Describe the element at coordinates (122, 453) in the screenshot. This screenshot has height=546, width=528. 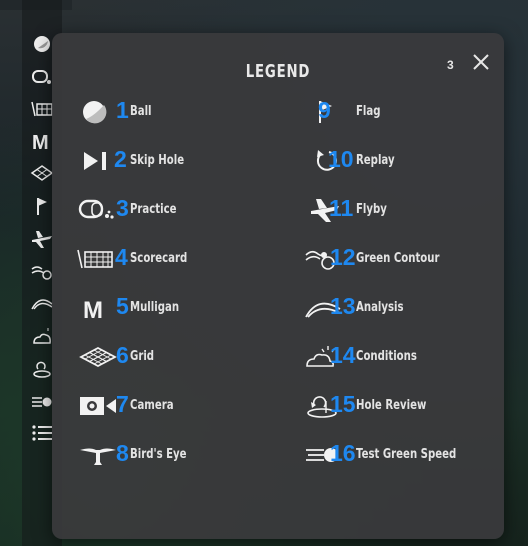
I see `legend-number: 8` at that location.